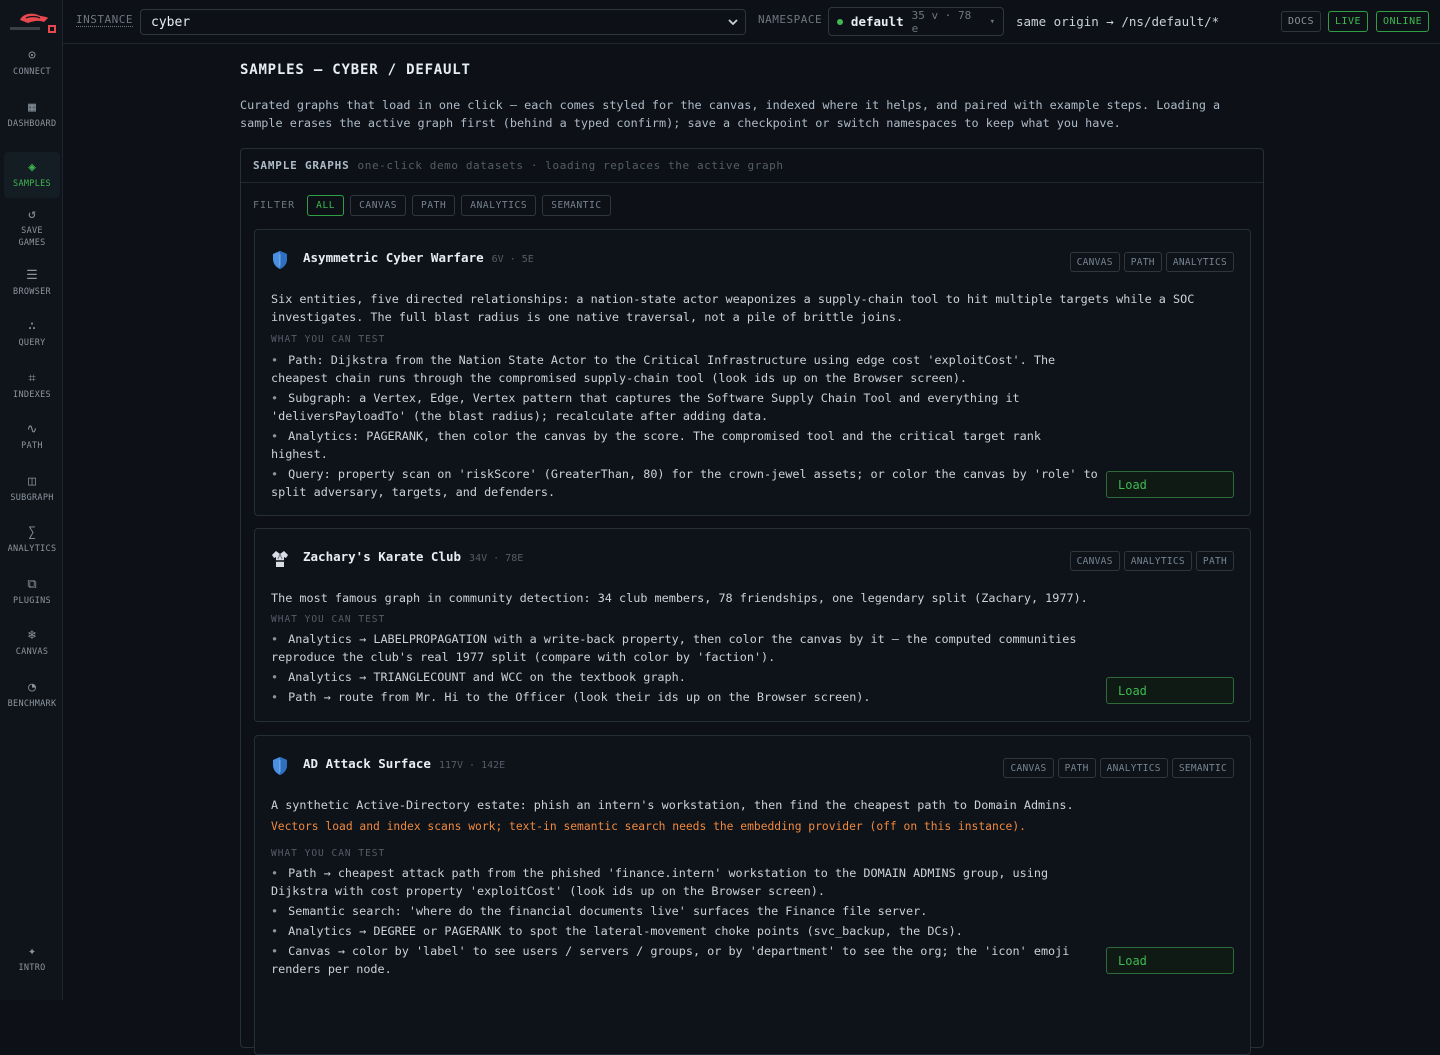 This screenshot has height=1055, width=1440. I want to click on tag-badge: SEMANTIC, so click(1202, 768).